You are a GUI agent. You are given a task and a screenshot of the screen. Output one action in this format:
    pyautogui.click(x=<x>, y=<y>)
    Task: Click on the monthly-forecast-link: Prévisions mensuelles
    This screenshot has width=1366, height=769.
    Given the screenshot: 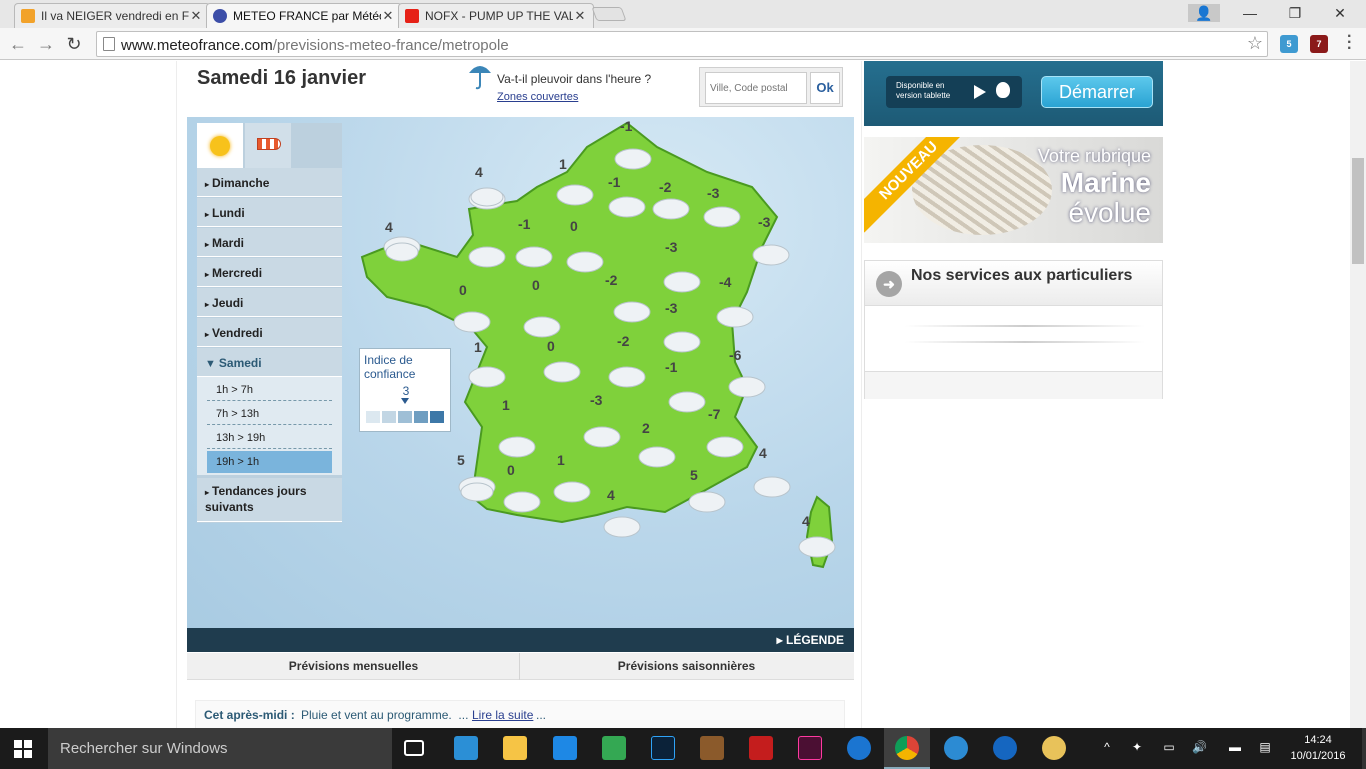 What is the action you would take?
    pyautogui.click(x=353, y=666)
    